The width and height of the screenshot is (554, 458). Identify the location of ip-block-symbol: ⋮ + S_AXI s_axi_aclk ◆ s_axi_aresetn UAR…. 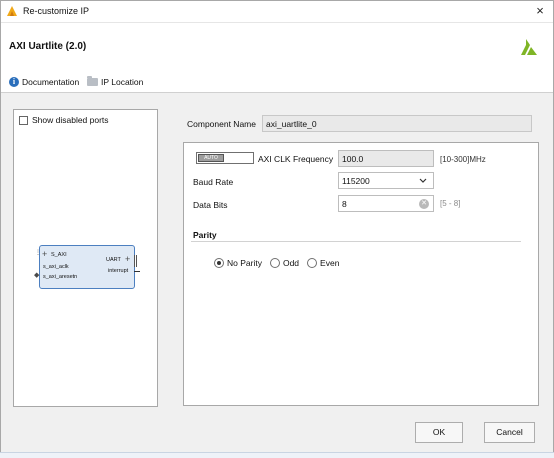
(87, 267).